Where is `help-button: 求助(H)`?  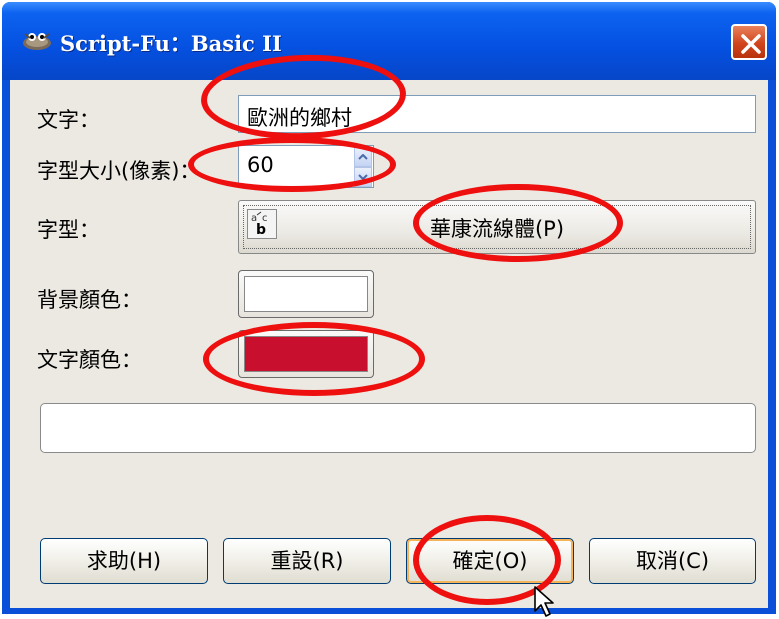 help-button: 求助(H) is located at coordinates (124, 561).